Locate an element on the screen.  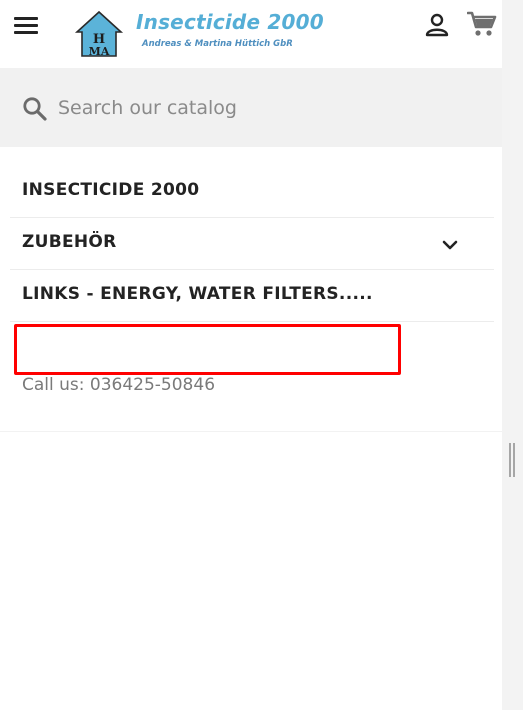
menu-item-label: INSECTICIDE 2000 is located at coordinates (111, 190).